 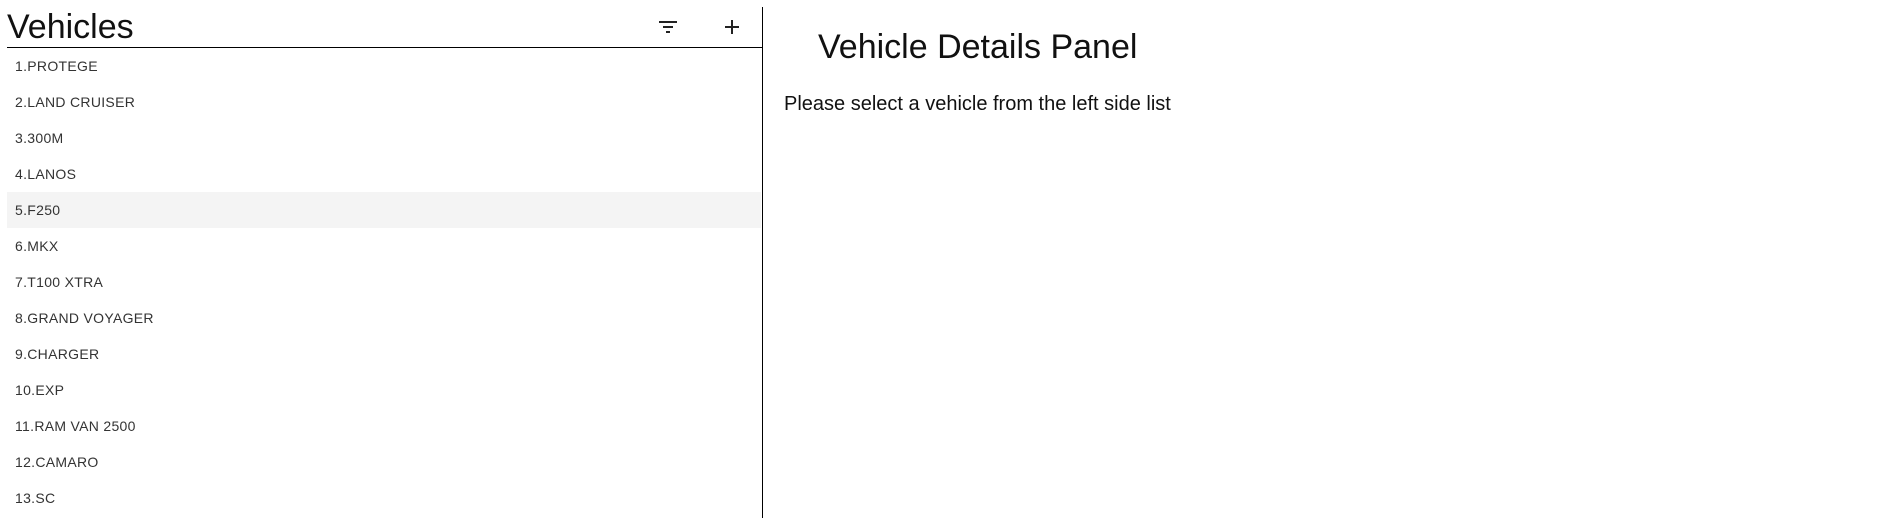 What do you see at coordinates (384, 246) in the screenshot?
I see `vehicle-list-item: 6.MKX` at bounding box center [384, 246].